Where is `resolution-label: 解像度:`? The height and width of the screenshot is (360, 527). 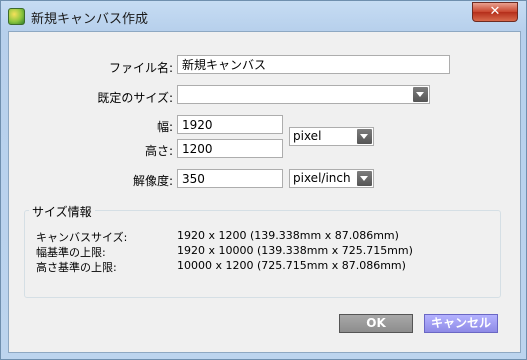 resolution-label: 解像度: is located at coordinates (152, 181).